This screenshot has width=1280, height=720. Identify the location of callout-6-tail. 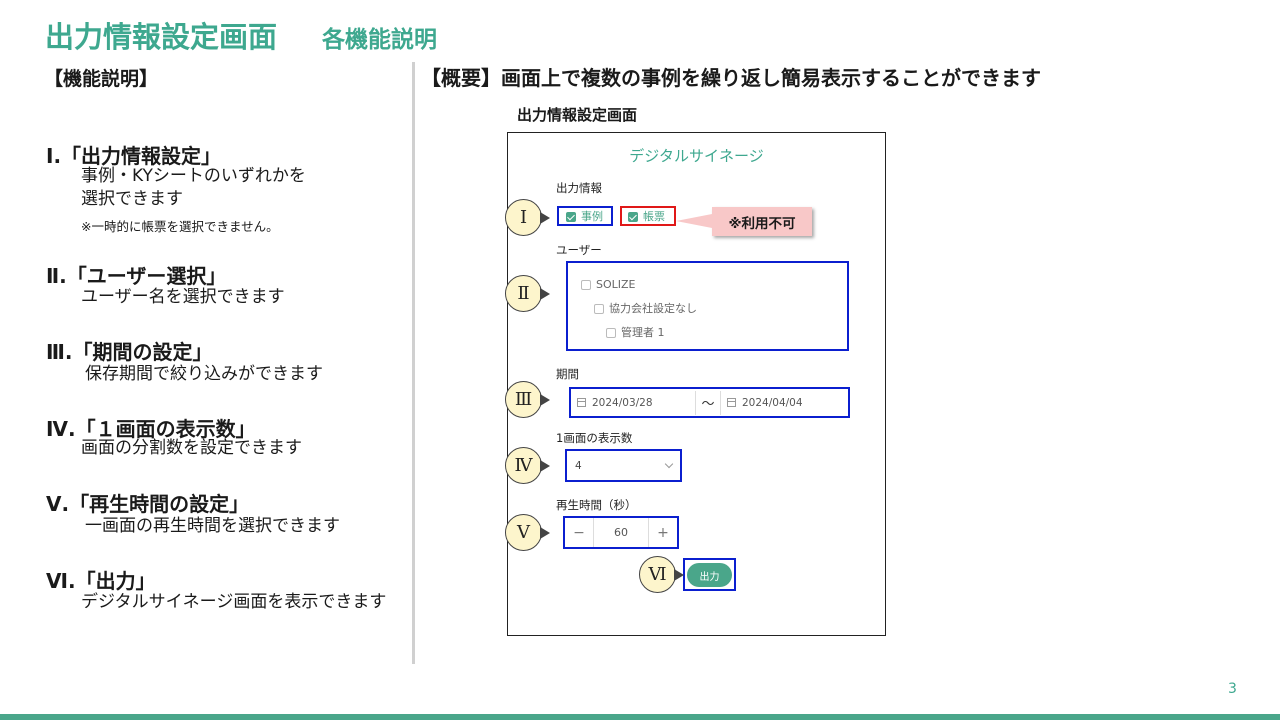
(679, 574).